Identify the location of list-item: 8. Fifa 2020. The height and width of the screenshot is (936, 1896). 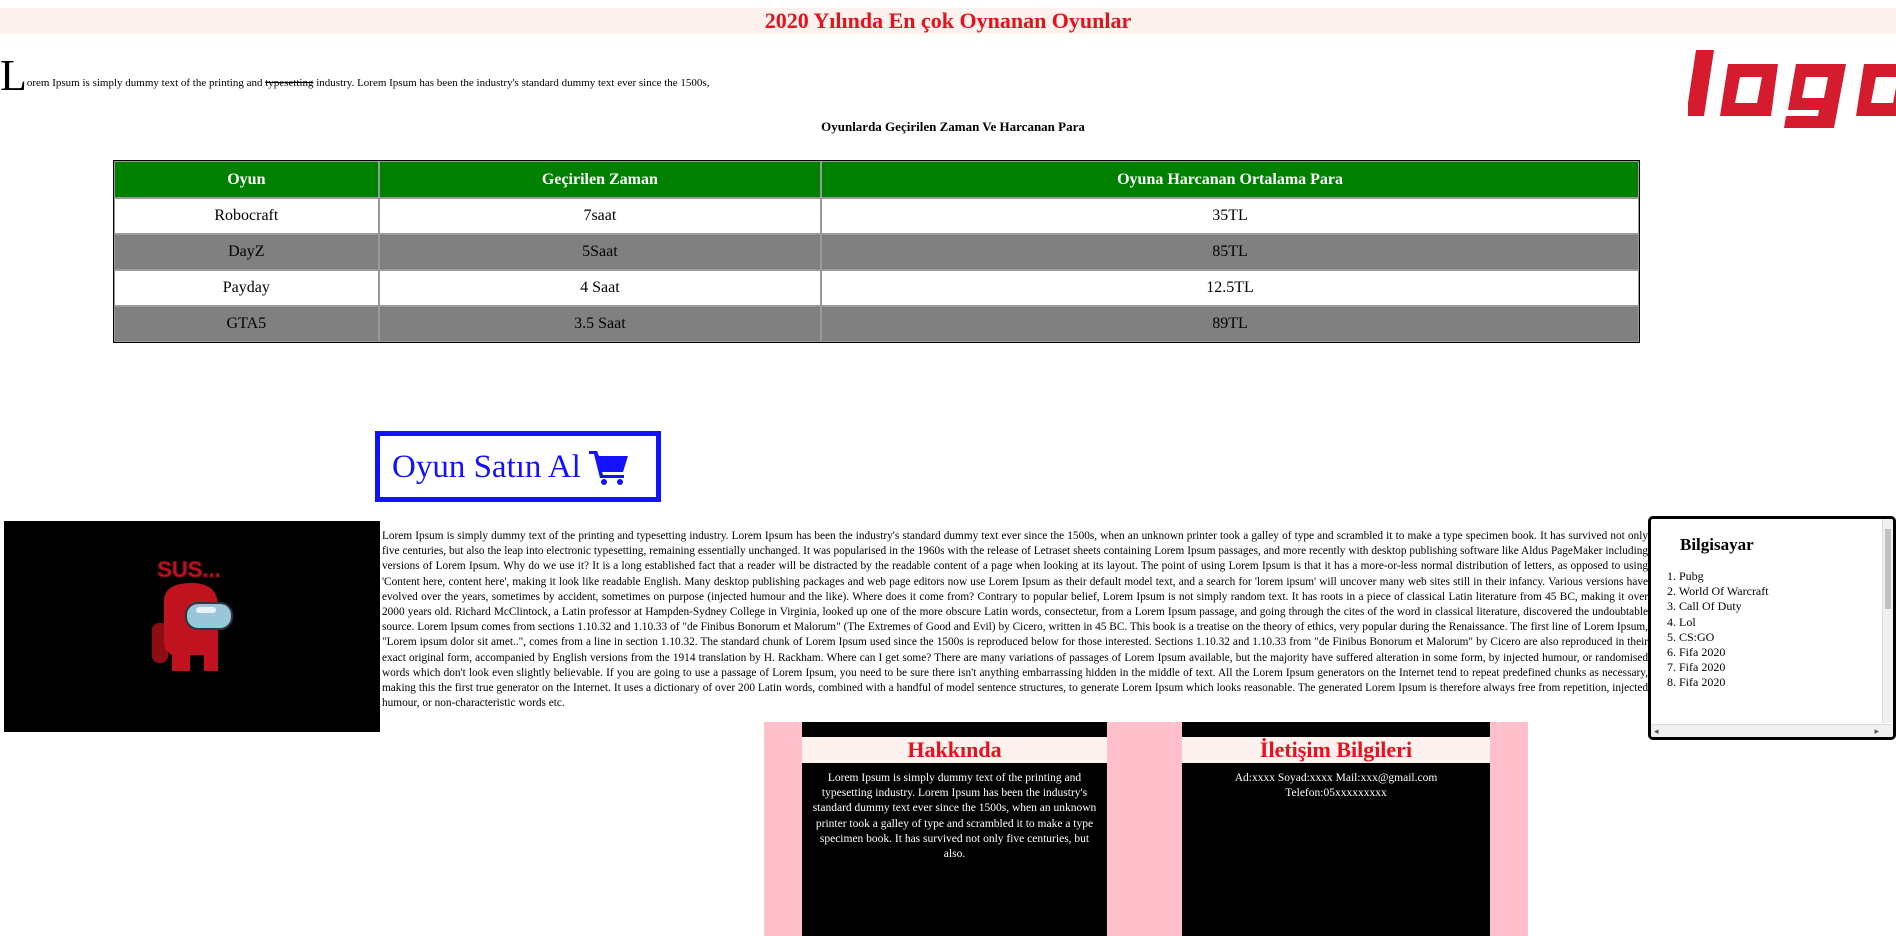
(1696, 682).